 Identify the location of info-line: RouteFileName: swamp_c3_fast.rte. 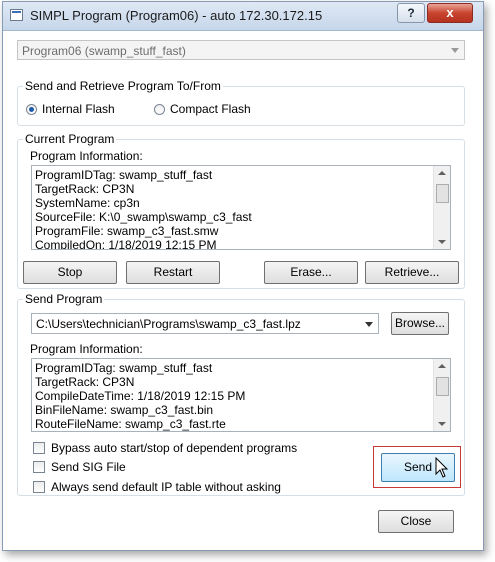
(130, 424).